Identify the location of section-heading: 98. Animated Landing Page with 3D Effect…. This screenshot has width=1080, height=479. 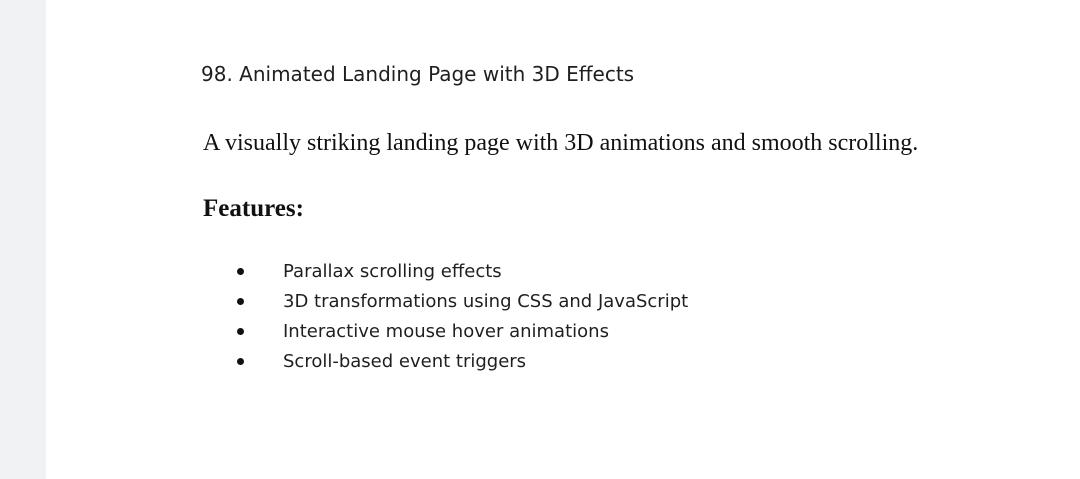
(418, 74).